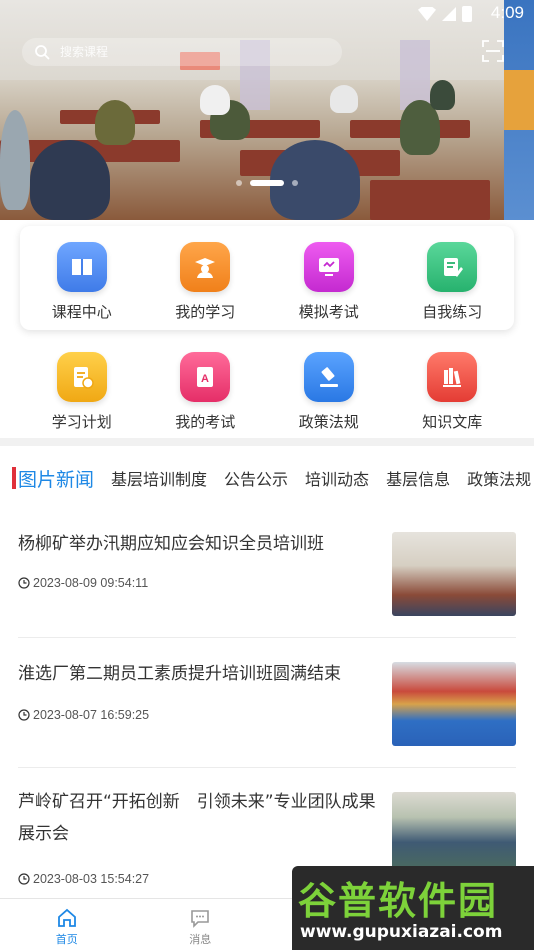 This screenshot has height=950, width=534. What do you see at coordinates (415, 75) in the screenshot?
I see `banner-photo-curtain` at bounding box center [415, 75].